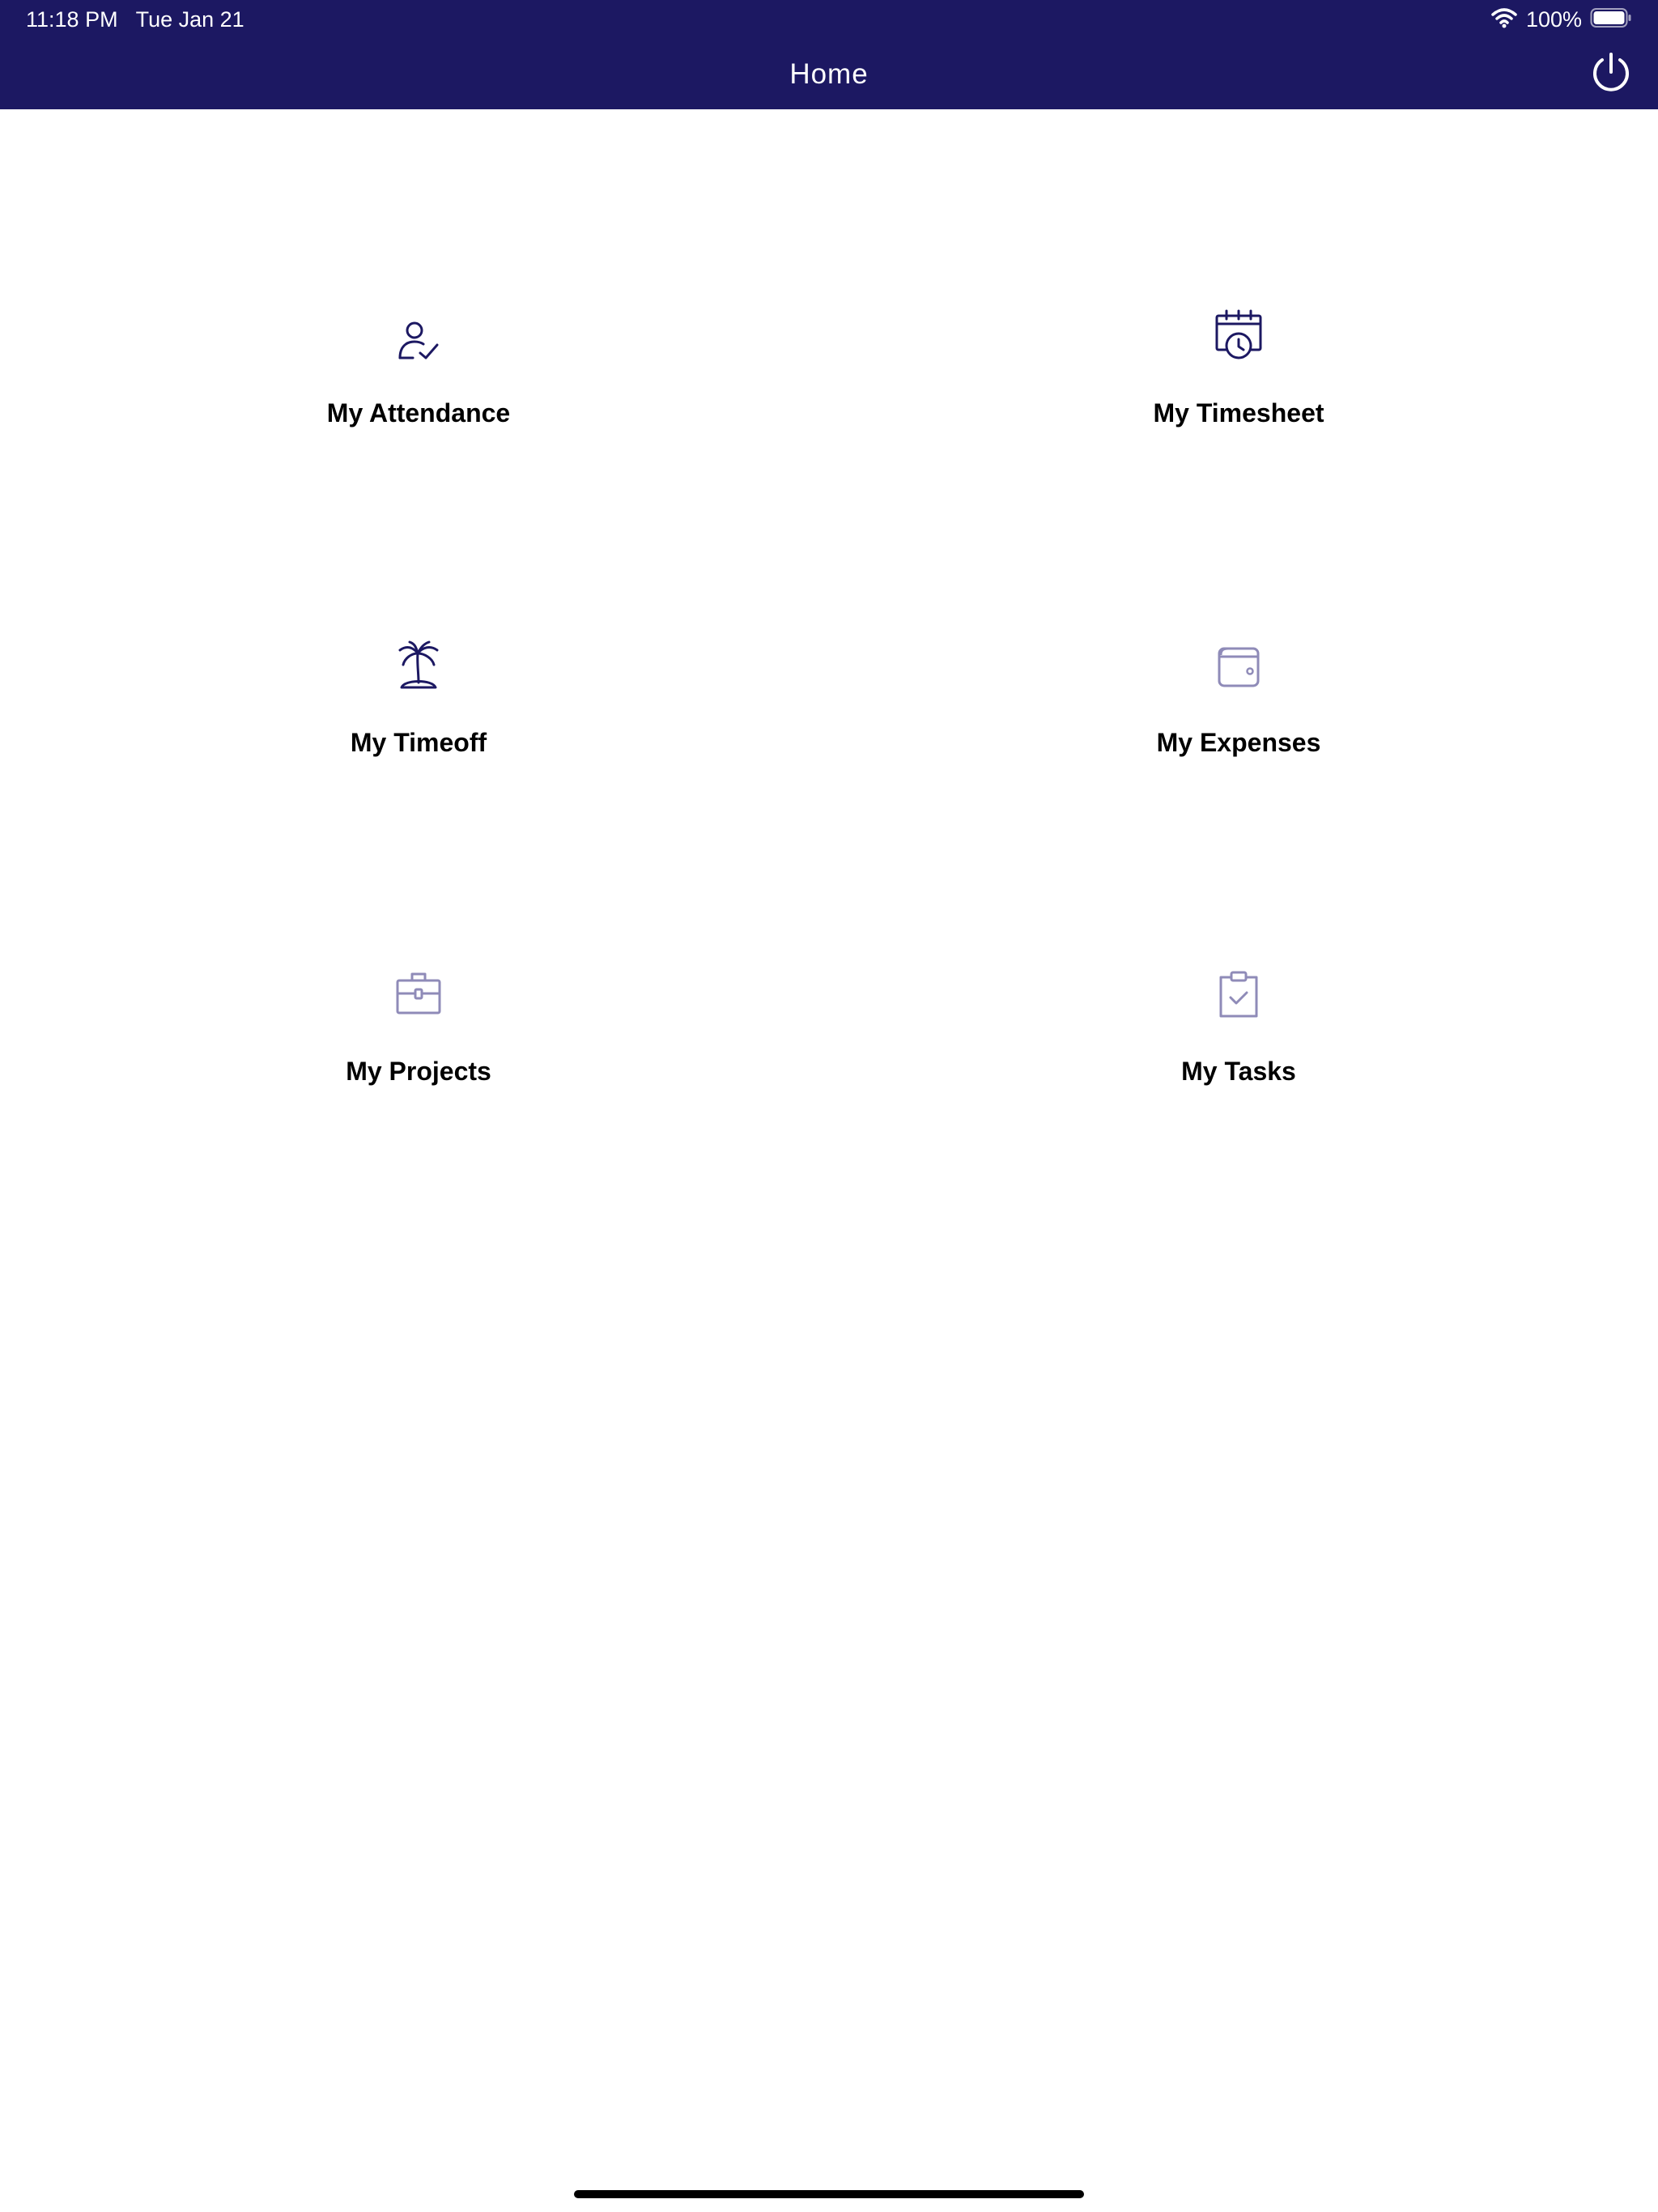  I want to click on top-bar: 11:18 PM Tue Jan 21 100% Home, so click(829, 55).